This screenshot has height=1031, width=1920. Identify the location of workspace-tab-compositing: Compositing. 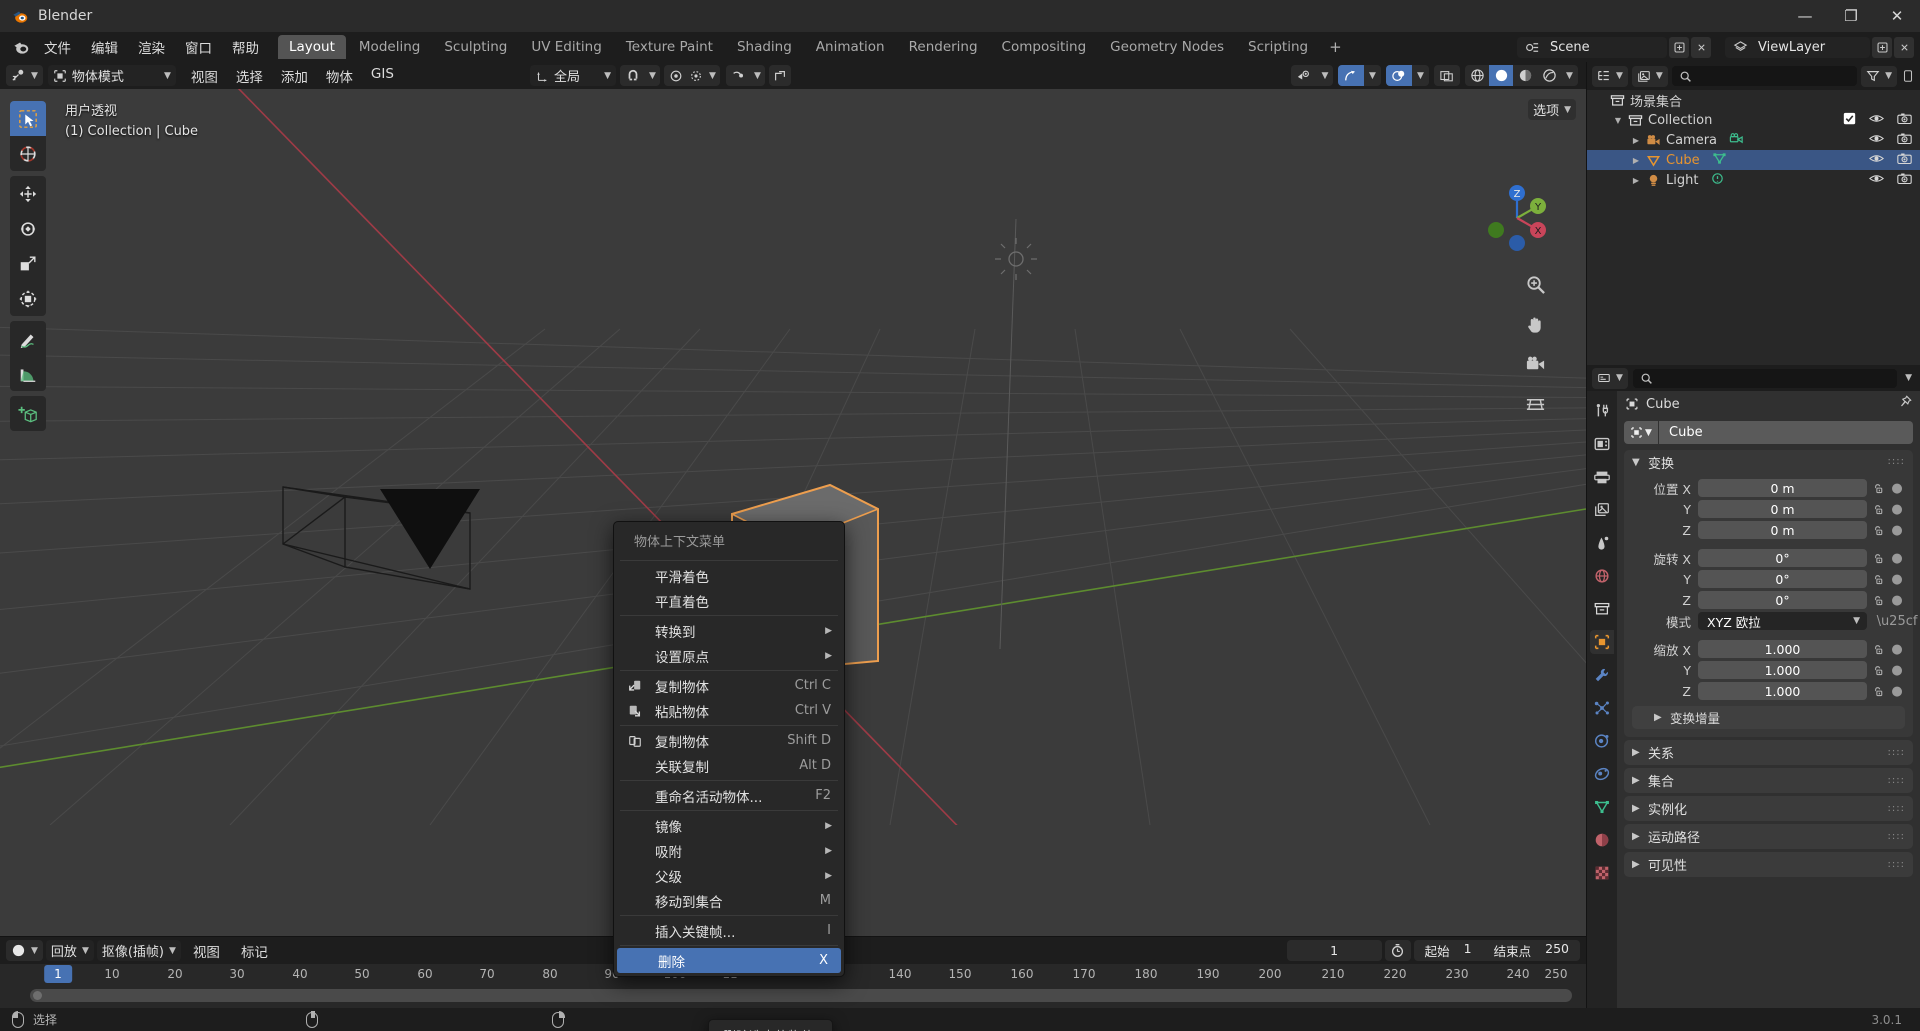
(1044, 47).